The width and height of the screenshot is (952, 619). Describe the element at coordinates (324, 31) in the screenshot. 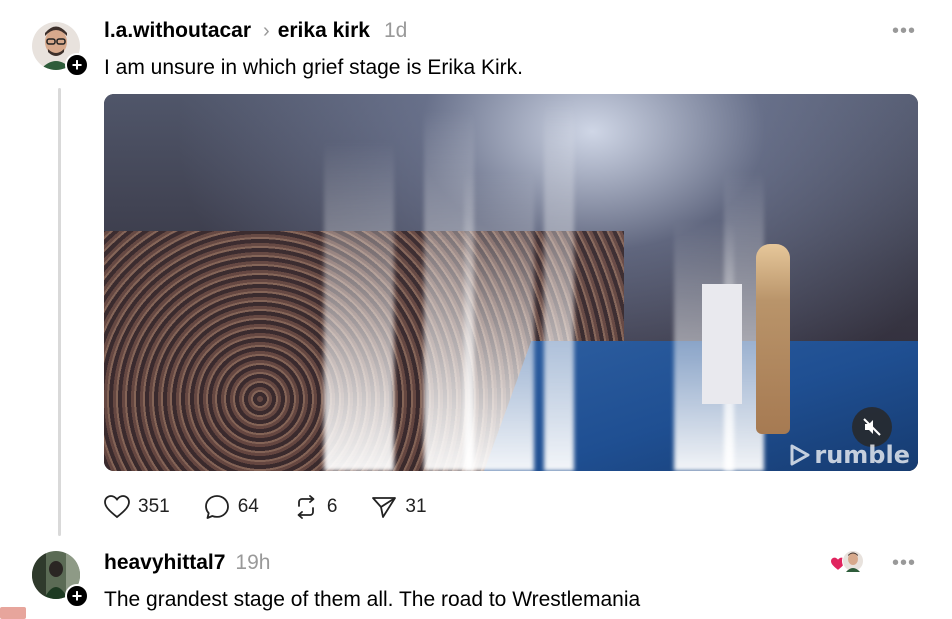

I see `reply-to-username: erika kirk` at that location.